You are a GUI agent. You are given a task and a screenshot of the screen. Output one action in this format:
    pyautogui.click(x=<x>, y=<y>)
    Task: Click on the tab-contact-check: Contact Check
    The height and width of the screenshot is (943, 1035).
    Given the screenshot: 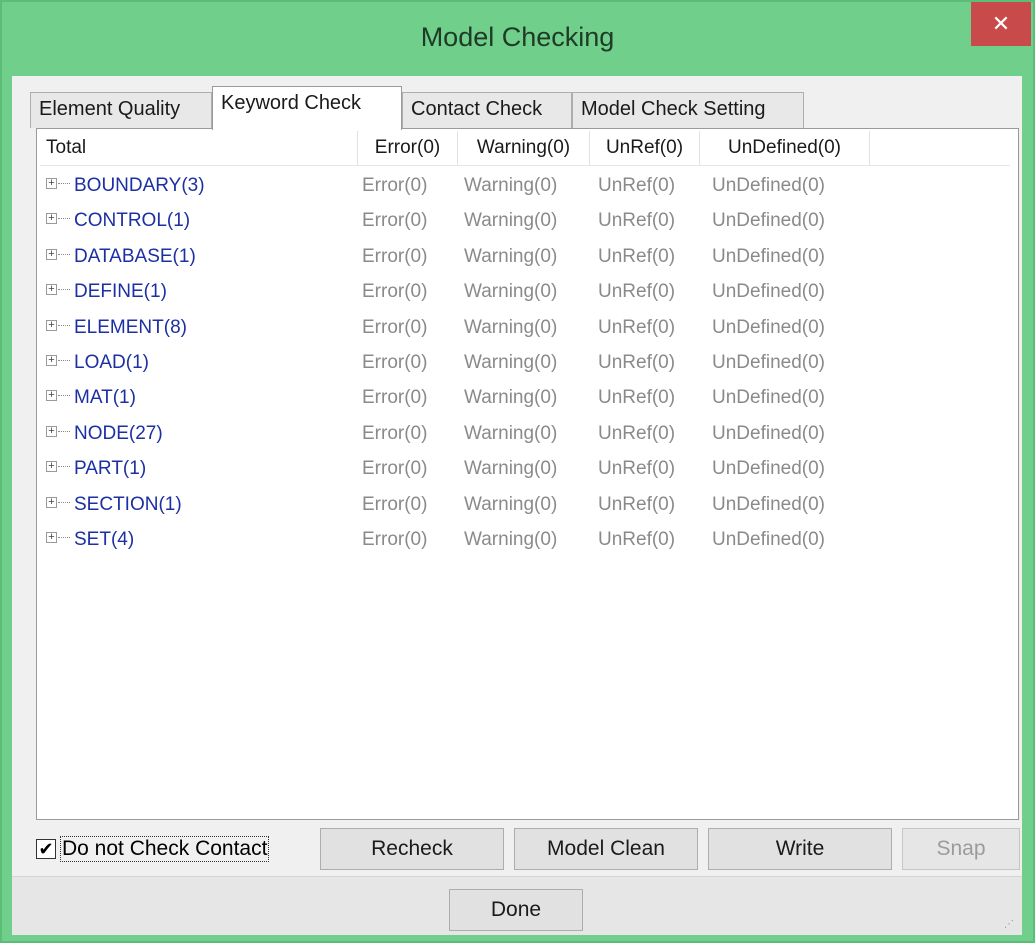 What is the action you would take?
    pyautogui.click(x=487, y=110)
    